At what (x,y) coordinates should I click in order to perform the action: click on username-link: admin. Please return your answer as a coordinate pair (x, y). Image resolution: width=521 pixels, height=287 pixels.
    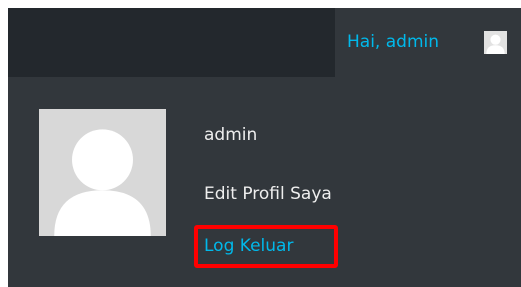
    Looking at the image, I should click on (230, 135).